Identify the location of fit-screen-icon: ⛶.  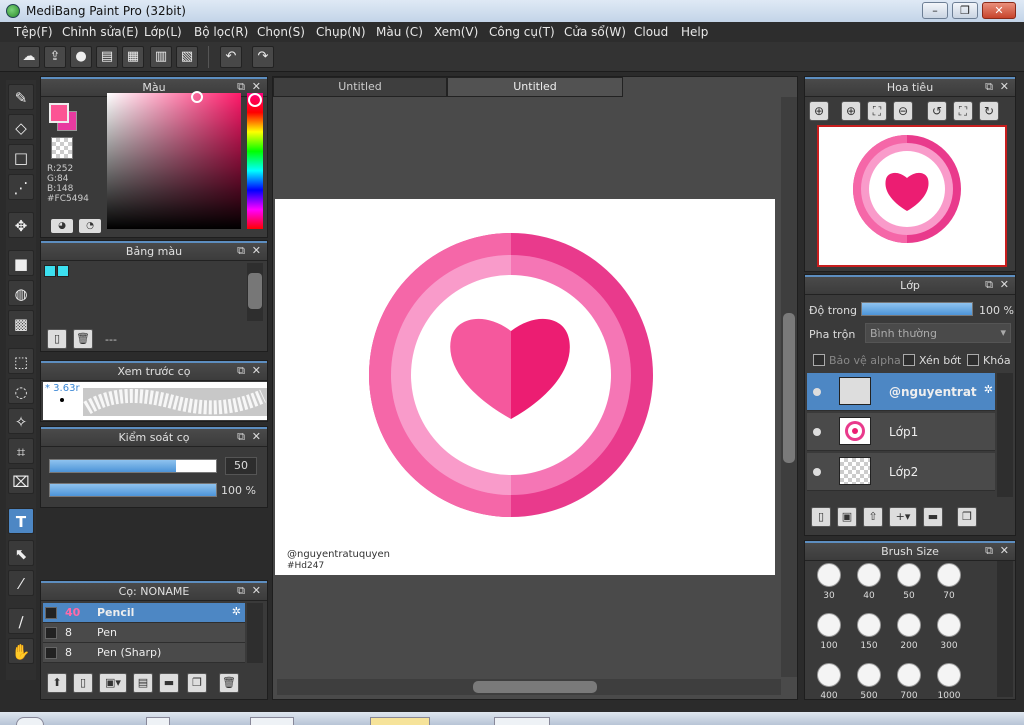
(877, 111).